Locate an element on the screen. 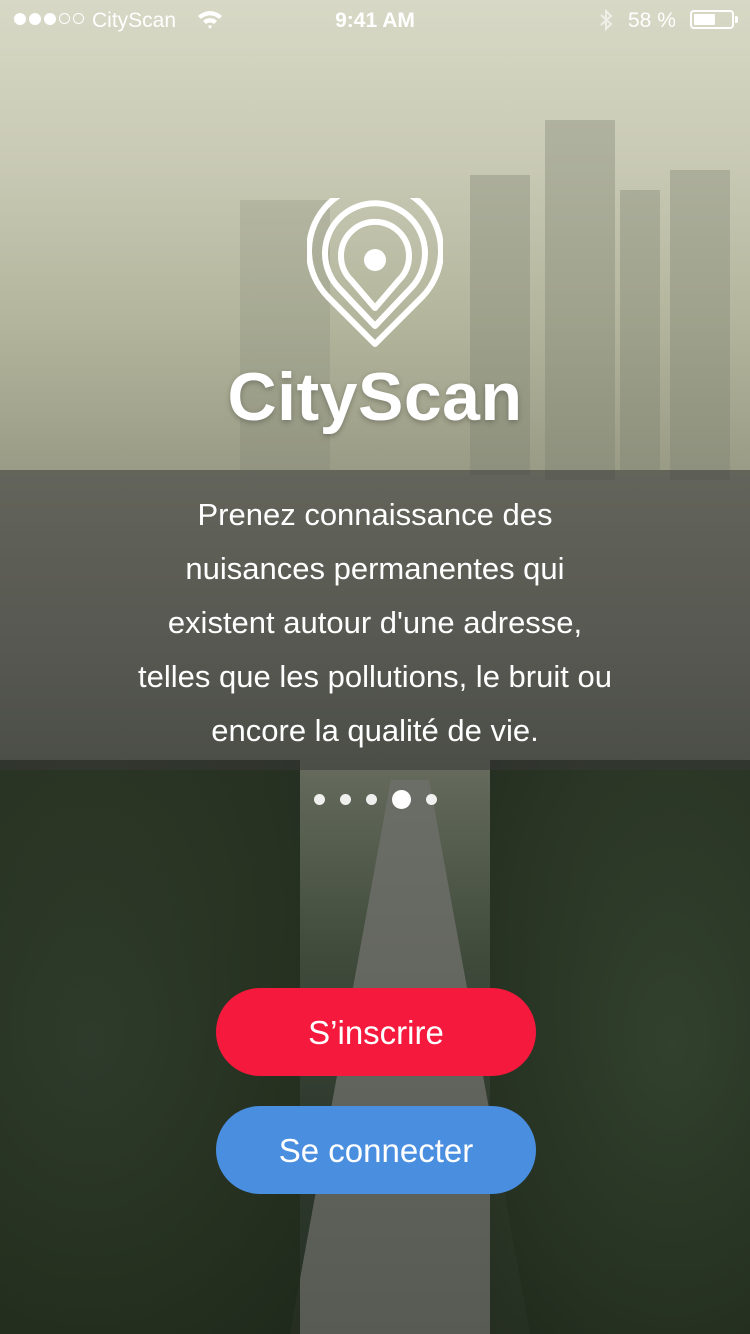  battery-percent: 58 % is located at coordinates (652, 20).